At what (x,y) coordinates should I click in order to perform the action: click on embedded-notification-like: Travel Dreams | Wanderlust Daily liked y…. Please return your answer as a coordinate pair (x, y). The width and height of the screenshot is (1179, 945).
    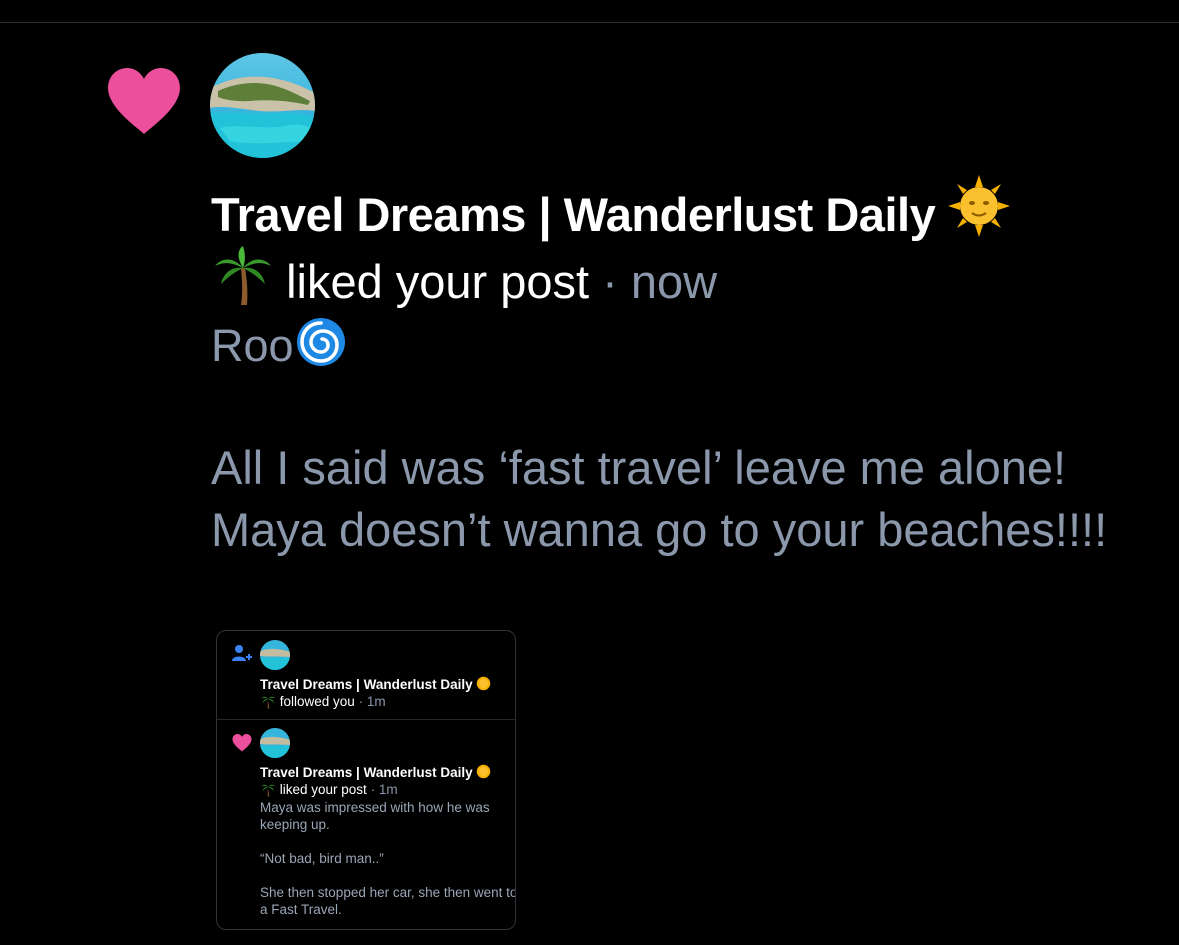
    Looking at the image, I should click on (366, 824).